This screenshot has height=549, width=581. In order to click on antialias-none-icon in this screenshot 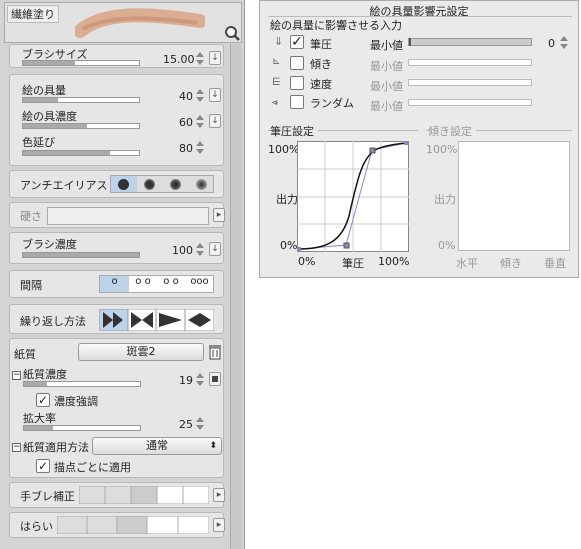, I will do `click(123, 184)`.